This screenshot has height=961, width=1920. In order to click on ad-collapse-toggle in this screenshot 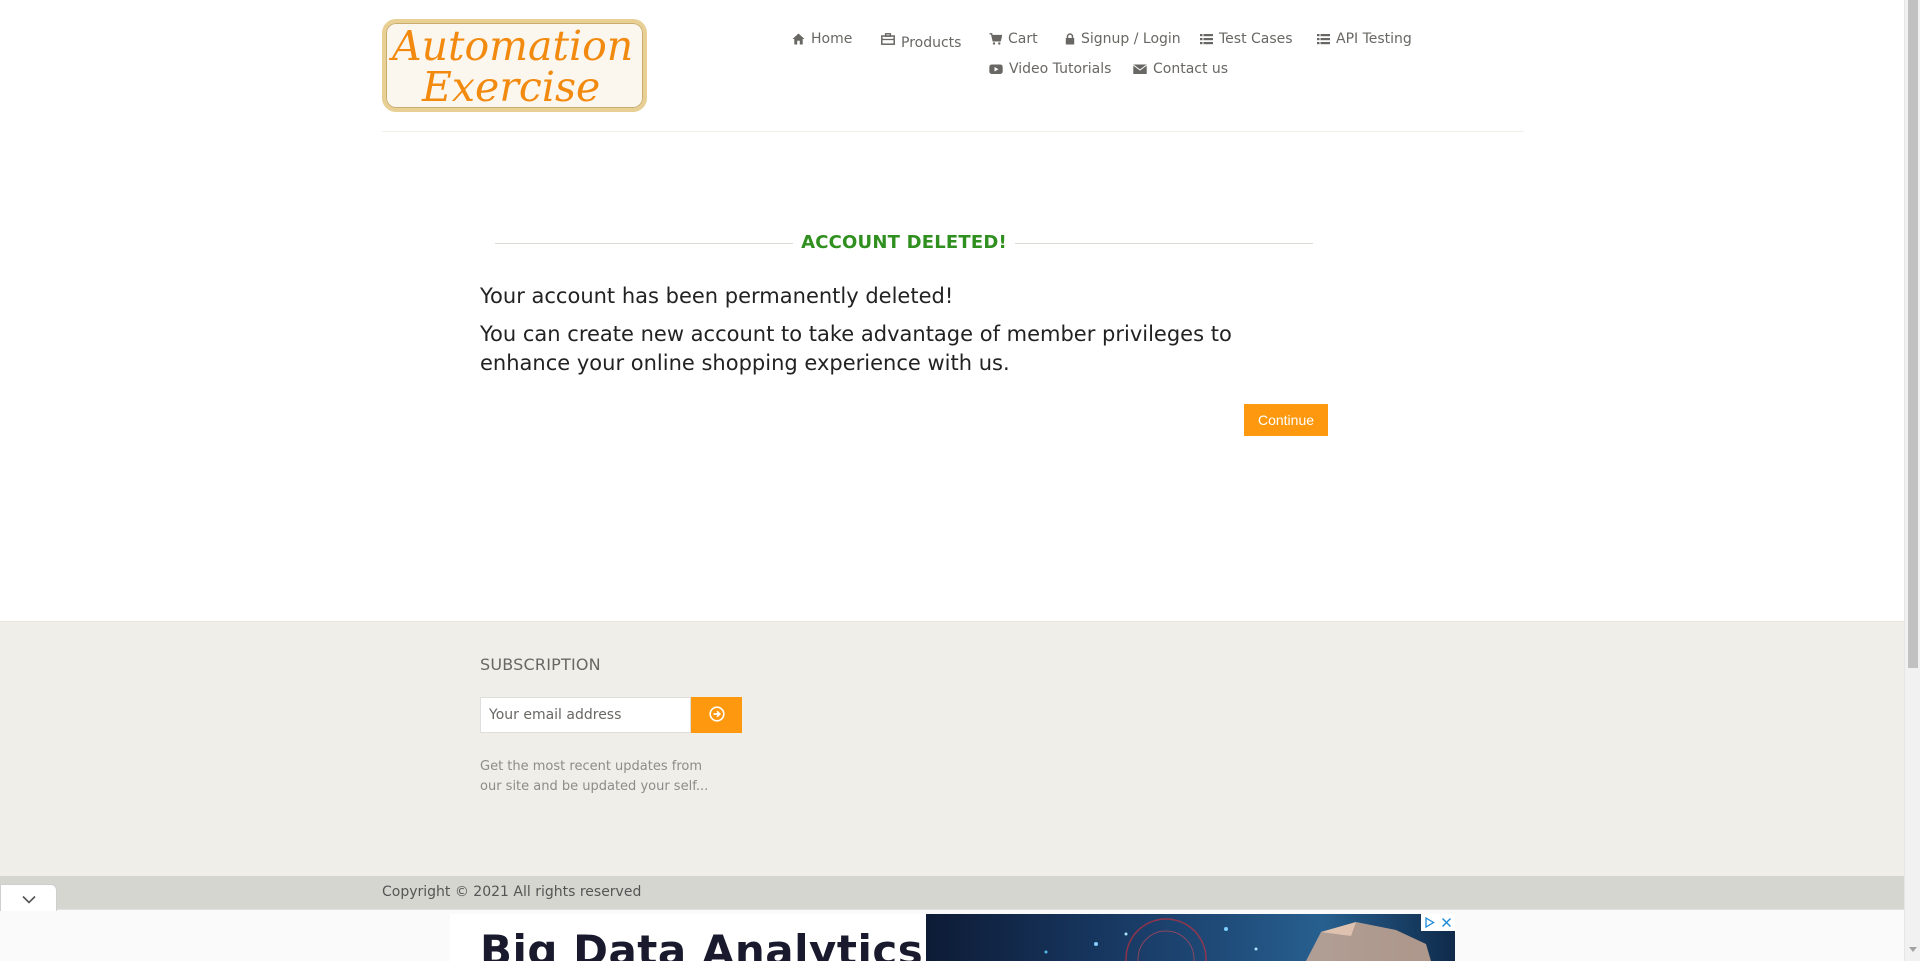, I will do `click(28, 897)`.